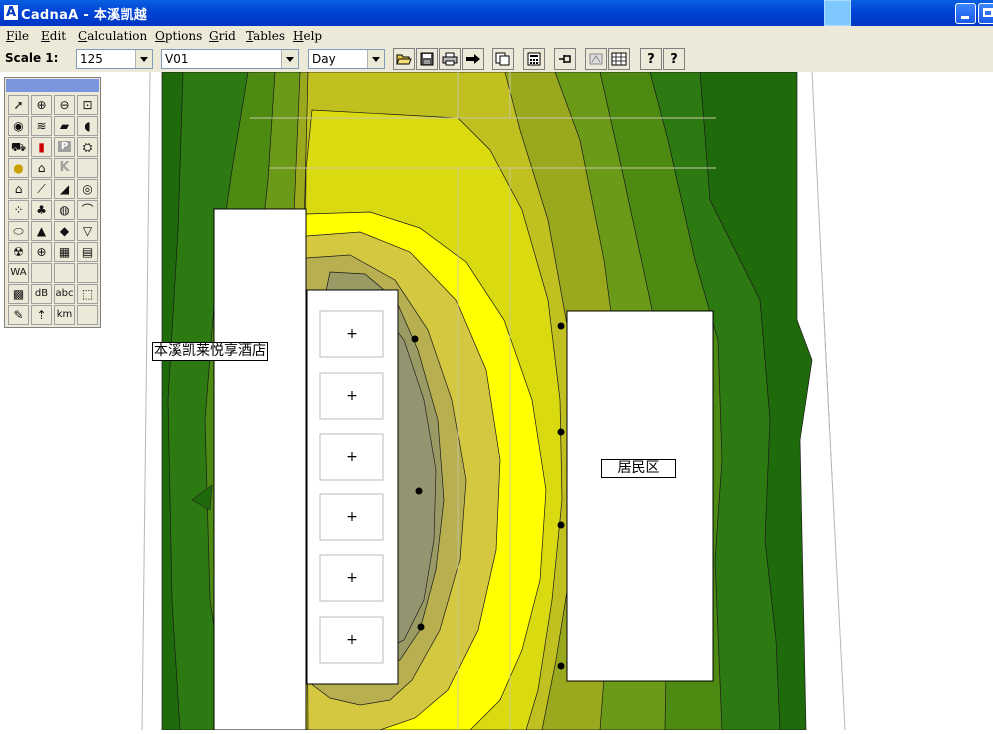 This screenshot has height=734, width=993. I want to click on menu-help: Help, so click(307, 36).